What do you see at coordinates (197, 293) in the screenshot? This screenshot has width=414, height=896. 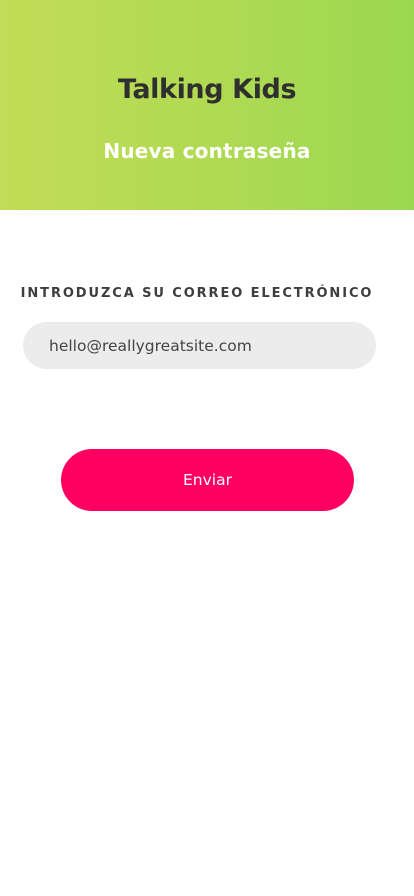 I see `email-label: INTRODUZCA SU CORREO ELECTRÓNICO` at bounding box center [197, 293].